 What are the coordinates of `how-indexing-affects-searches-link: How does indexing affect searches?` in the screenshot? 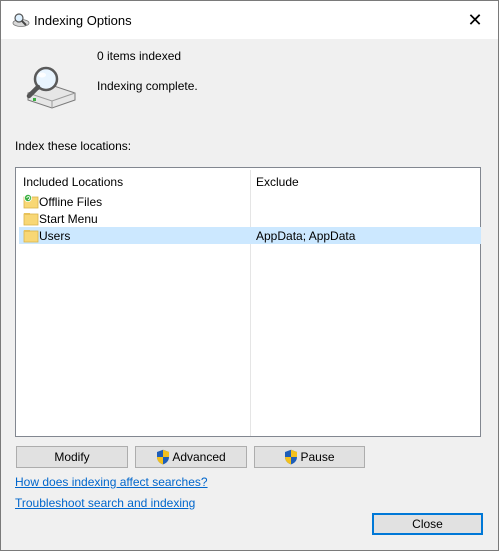 It's located at (111, 482).